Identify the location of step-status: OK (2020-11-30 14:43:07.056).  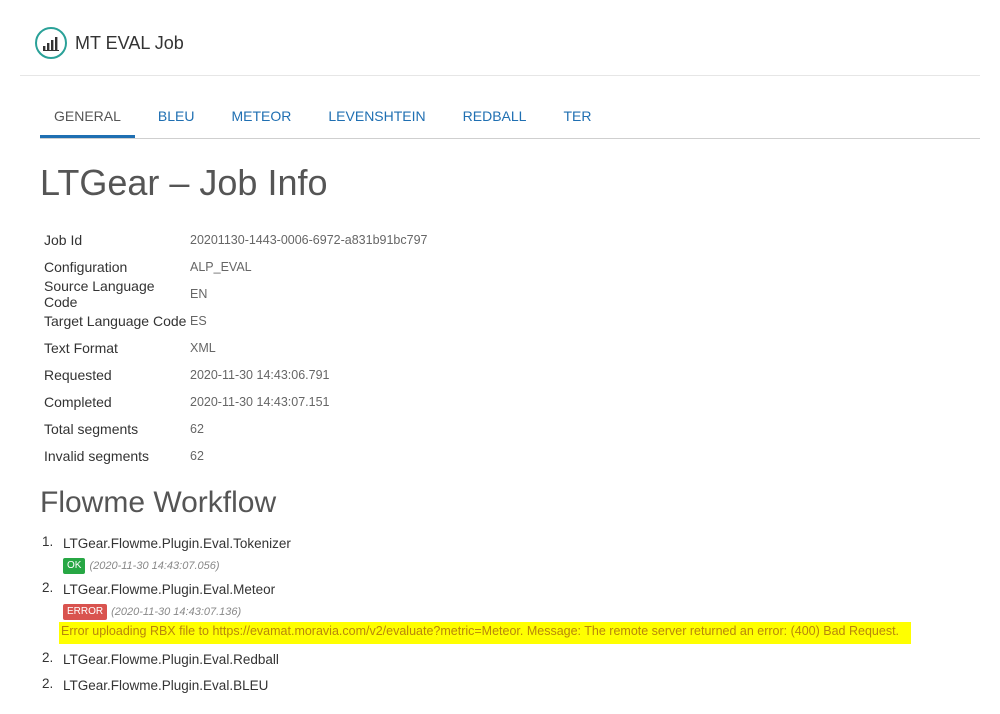
(177, 565).